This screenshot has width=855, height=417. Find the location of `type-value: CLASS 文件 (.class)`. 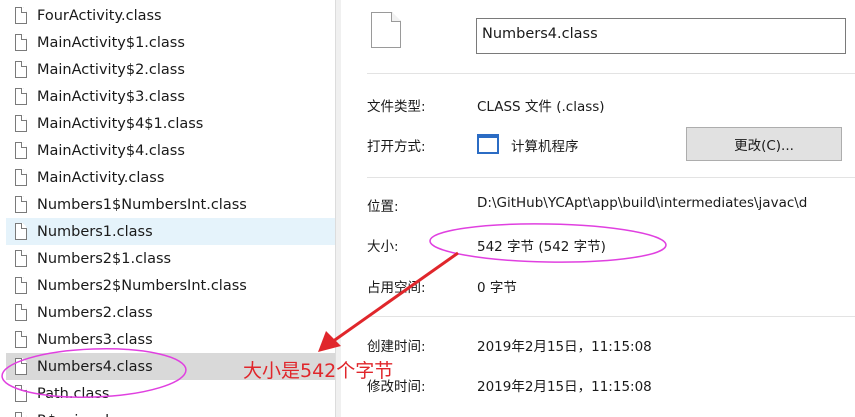

type-value: CLASS 文件 (.class) is located at coordinates (541, 107).